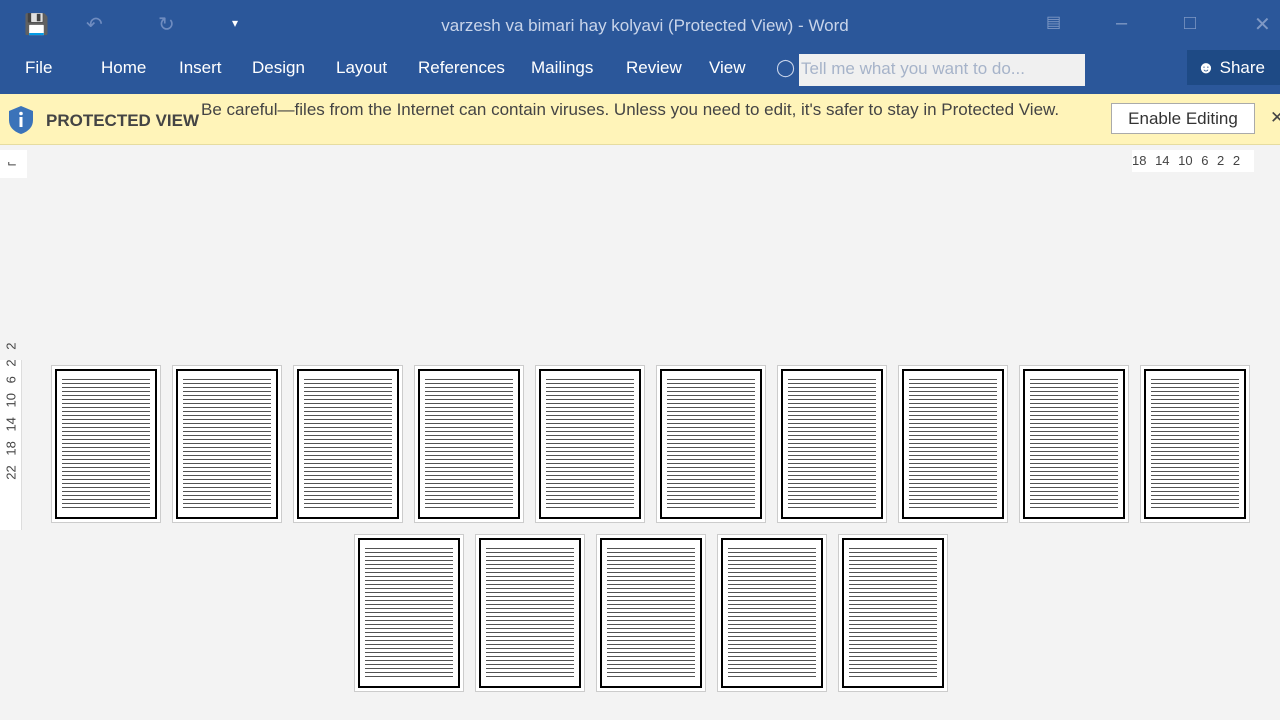  I want to click on tab-references: References, so click(461, 68).